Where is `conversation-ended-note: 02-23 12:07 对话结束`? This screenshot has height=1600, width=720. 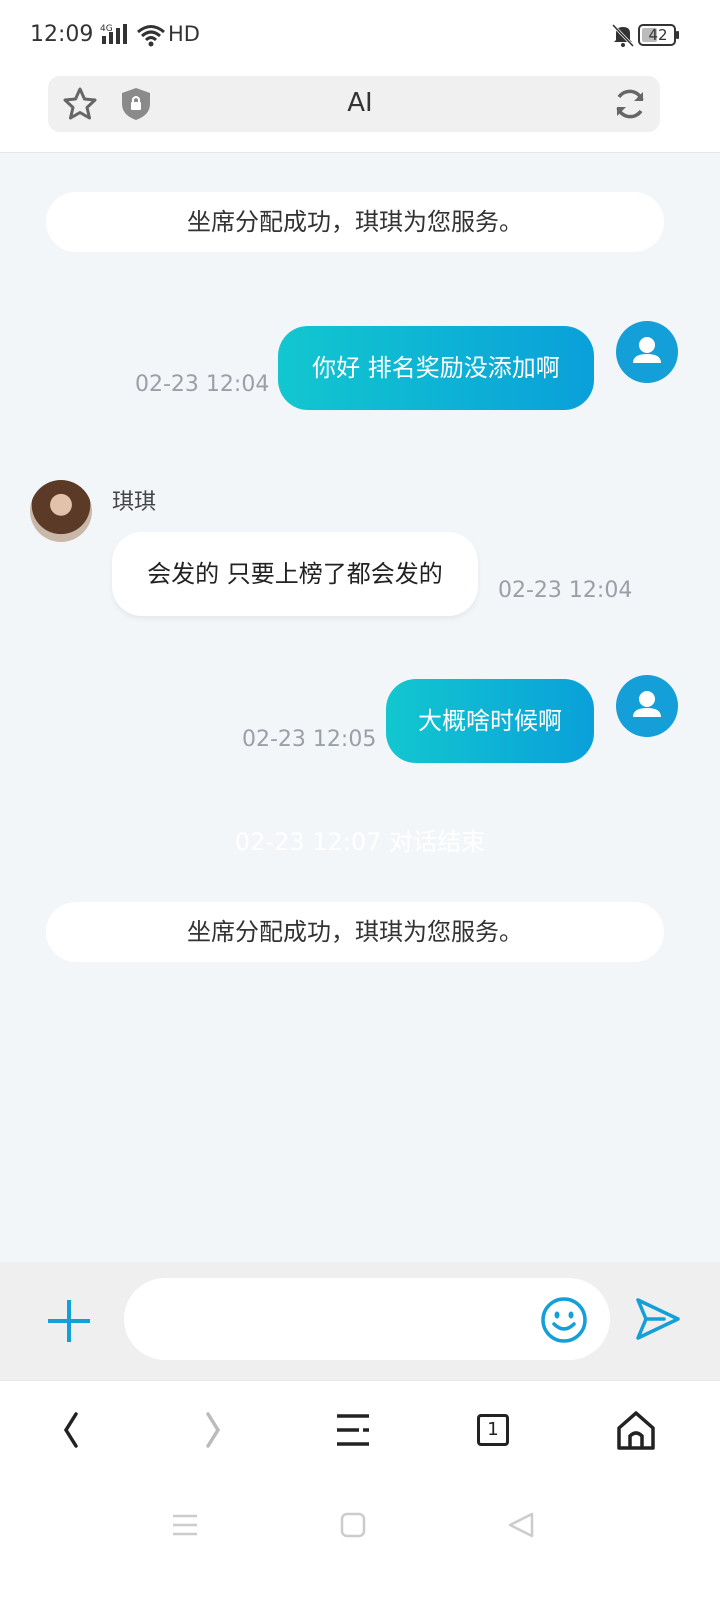
conversation-ended-note: 02-23 12:07 对话结束 is located at coordinates (360, 842).